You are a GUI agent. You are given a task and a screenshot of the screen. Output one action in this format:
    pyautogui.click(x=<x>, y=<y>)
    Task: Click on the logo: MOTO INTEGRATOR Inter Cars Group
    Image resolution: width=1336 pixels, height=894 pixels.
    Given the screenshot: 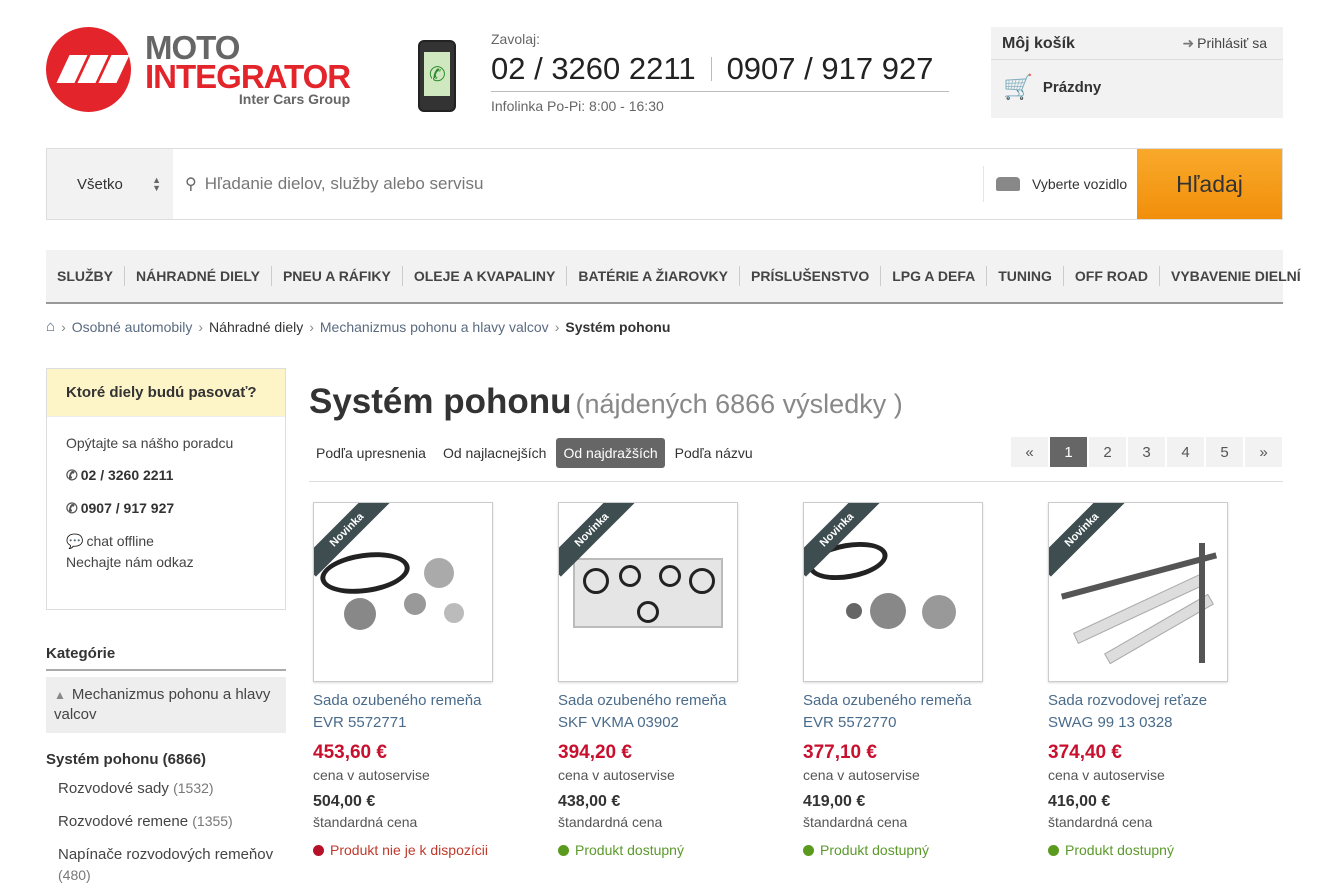 What is the action you would take?
    pyautogui.click(x=198, y=69)
    